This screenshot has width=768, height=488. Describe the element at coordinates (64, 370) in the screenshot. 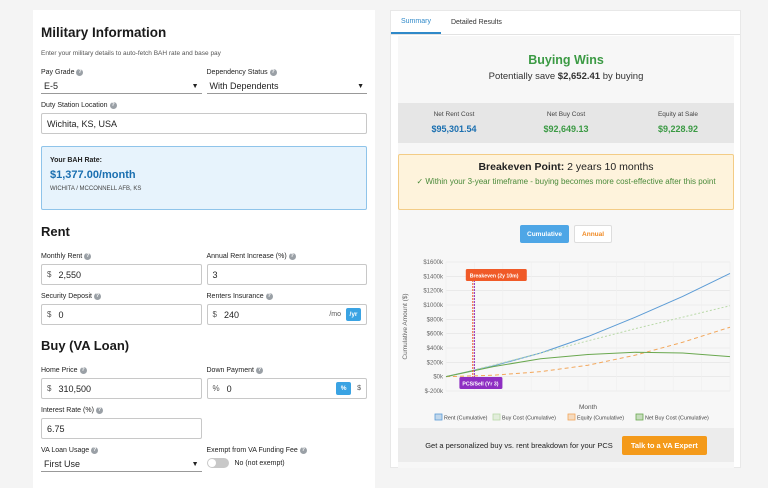

I see `home-price-label: Home Price?` at that location.